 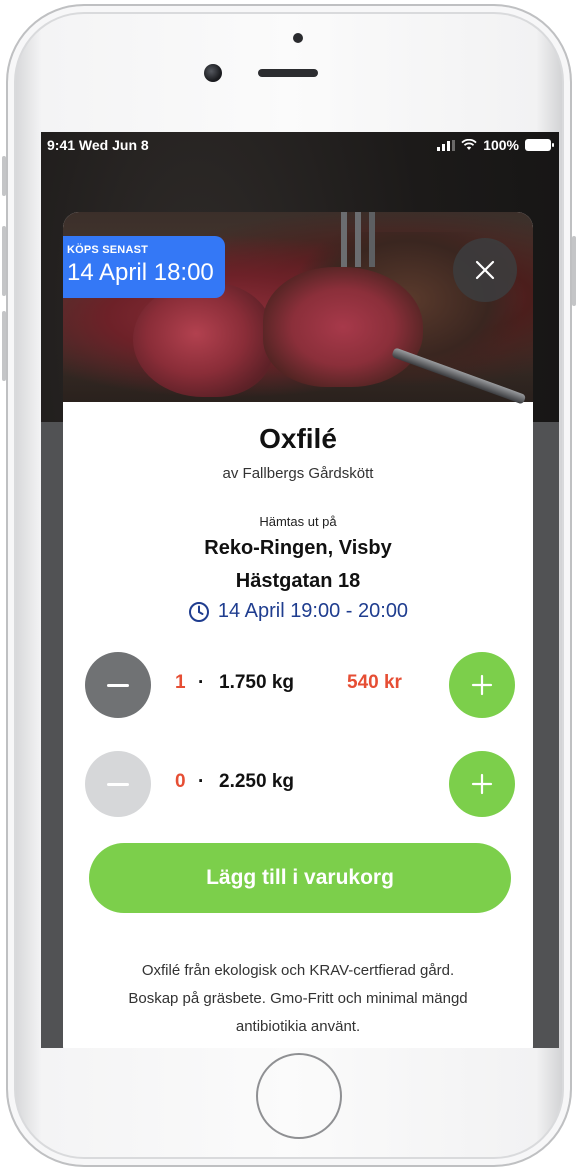 I want to click on deadline-label: KÖPS SENAST, so click(x=108, y=250).